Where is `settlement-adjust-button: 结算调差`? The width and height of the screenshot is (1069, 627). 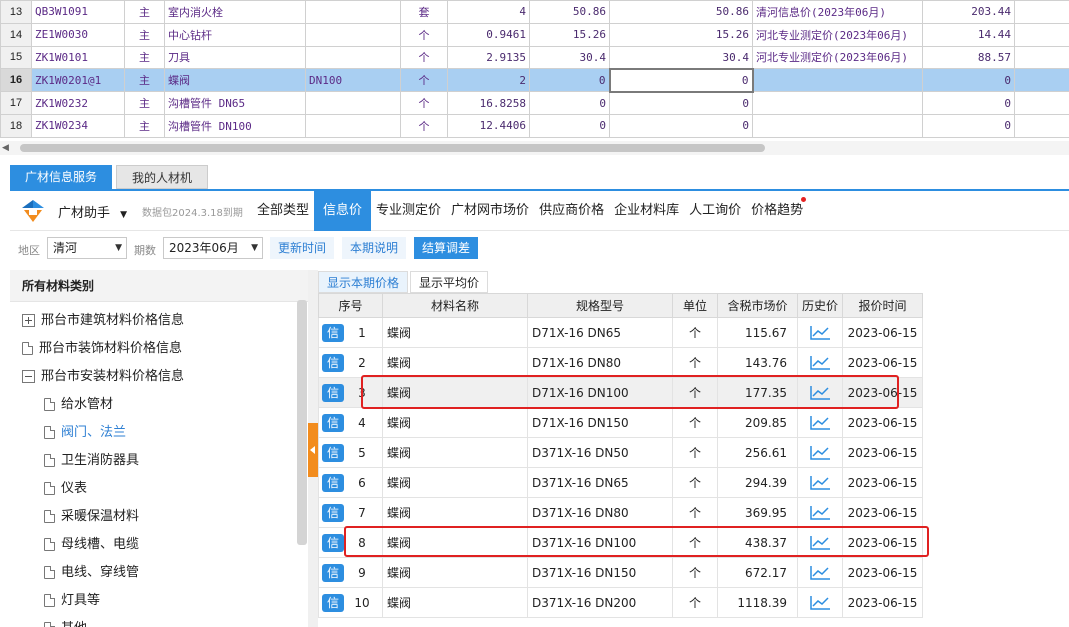
settlement-adjust-button: 结算调差 is located at coordinates (446, 248).